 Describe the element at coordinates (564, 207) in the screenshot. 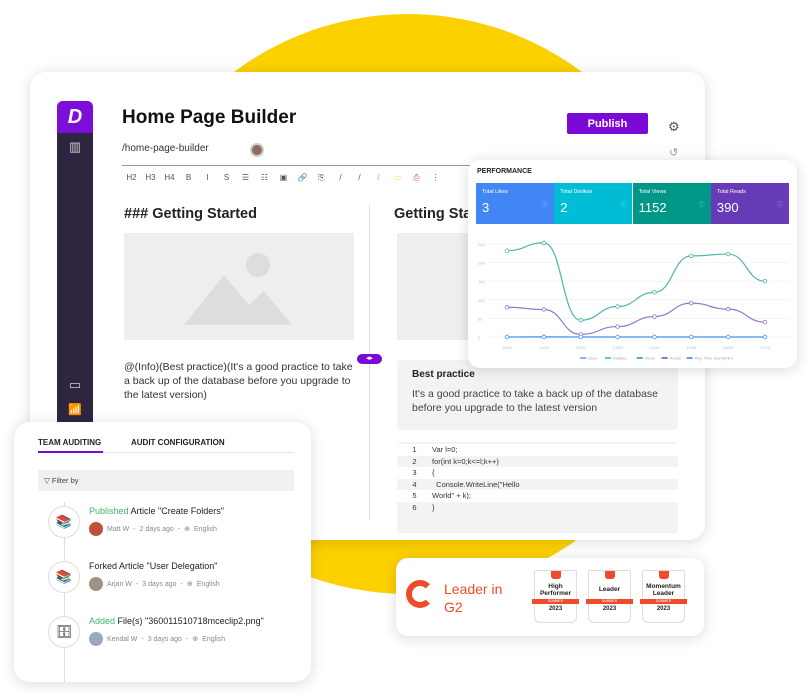

I see `stat-value: 2` at that location.